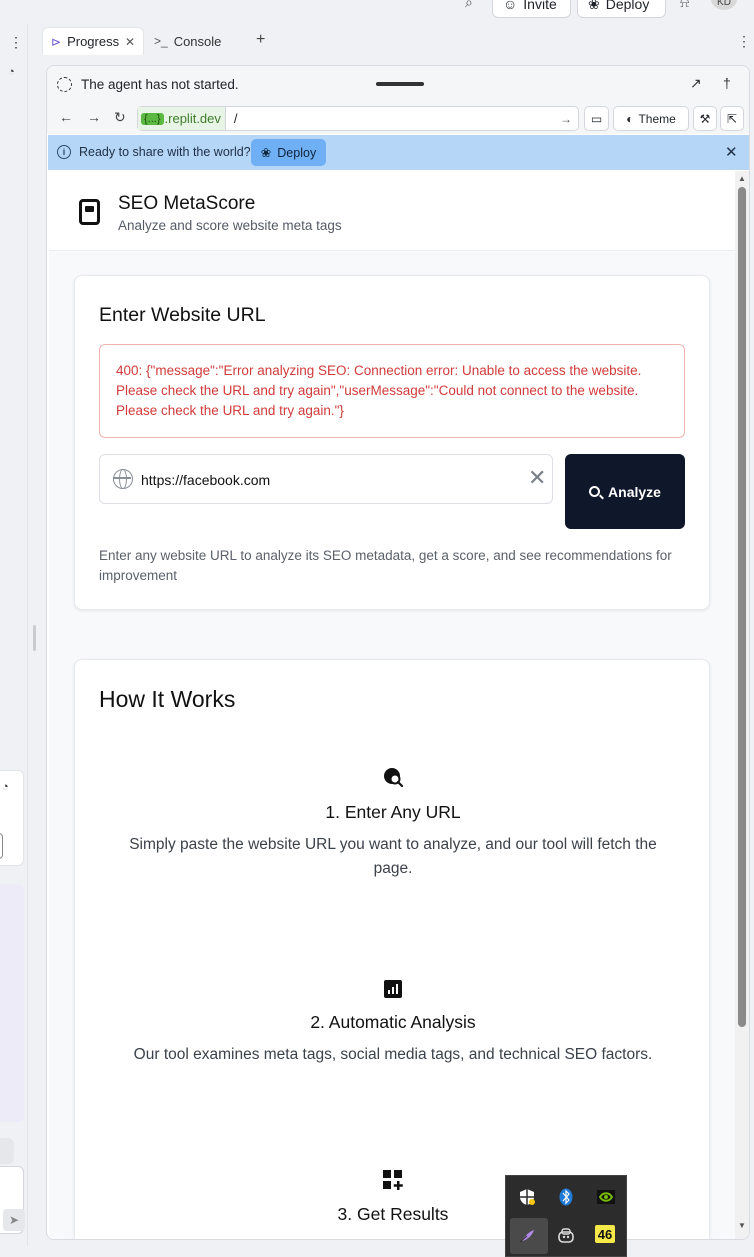  I want to click on open-new-tab-button: ⇱, so click(732, 118).